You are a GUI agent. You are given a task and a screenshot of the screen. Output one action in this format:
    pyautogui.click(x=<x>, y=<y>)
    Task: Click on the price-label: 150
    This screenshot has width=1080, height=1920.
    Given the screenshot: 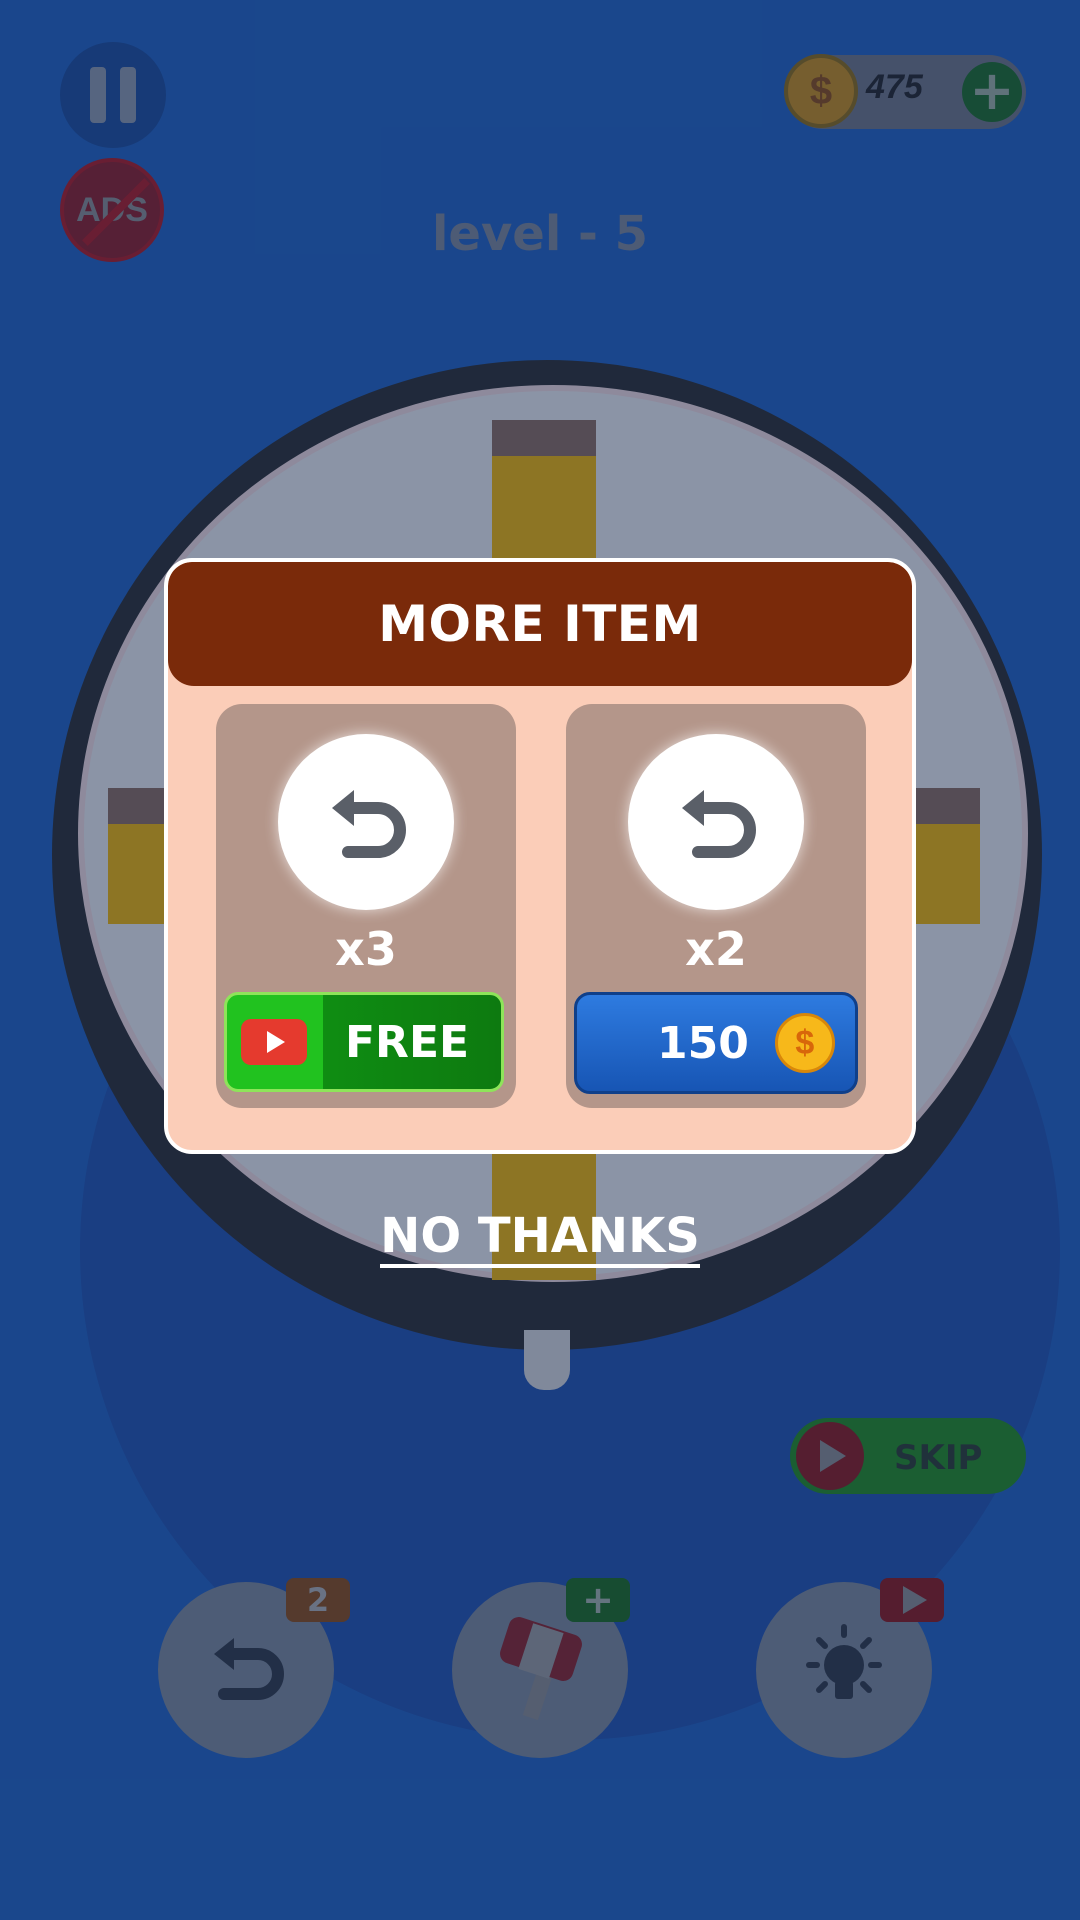 What is the action you would take?
    pyautogui.click(x=703, y=1043)
    